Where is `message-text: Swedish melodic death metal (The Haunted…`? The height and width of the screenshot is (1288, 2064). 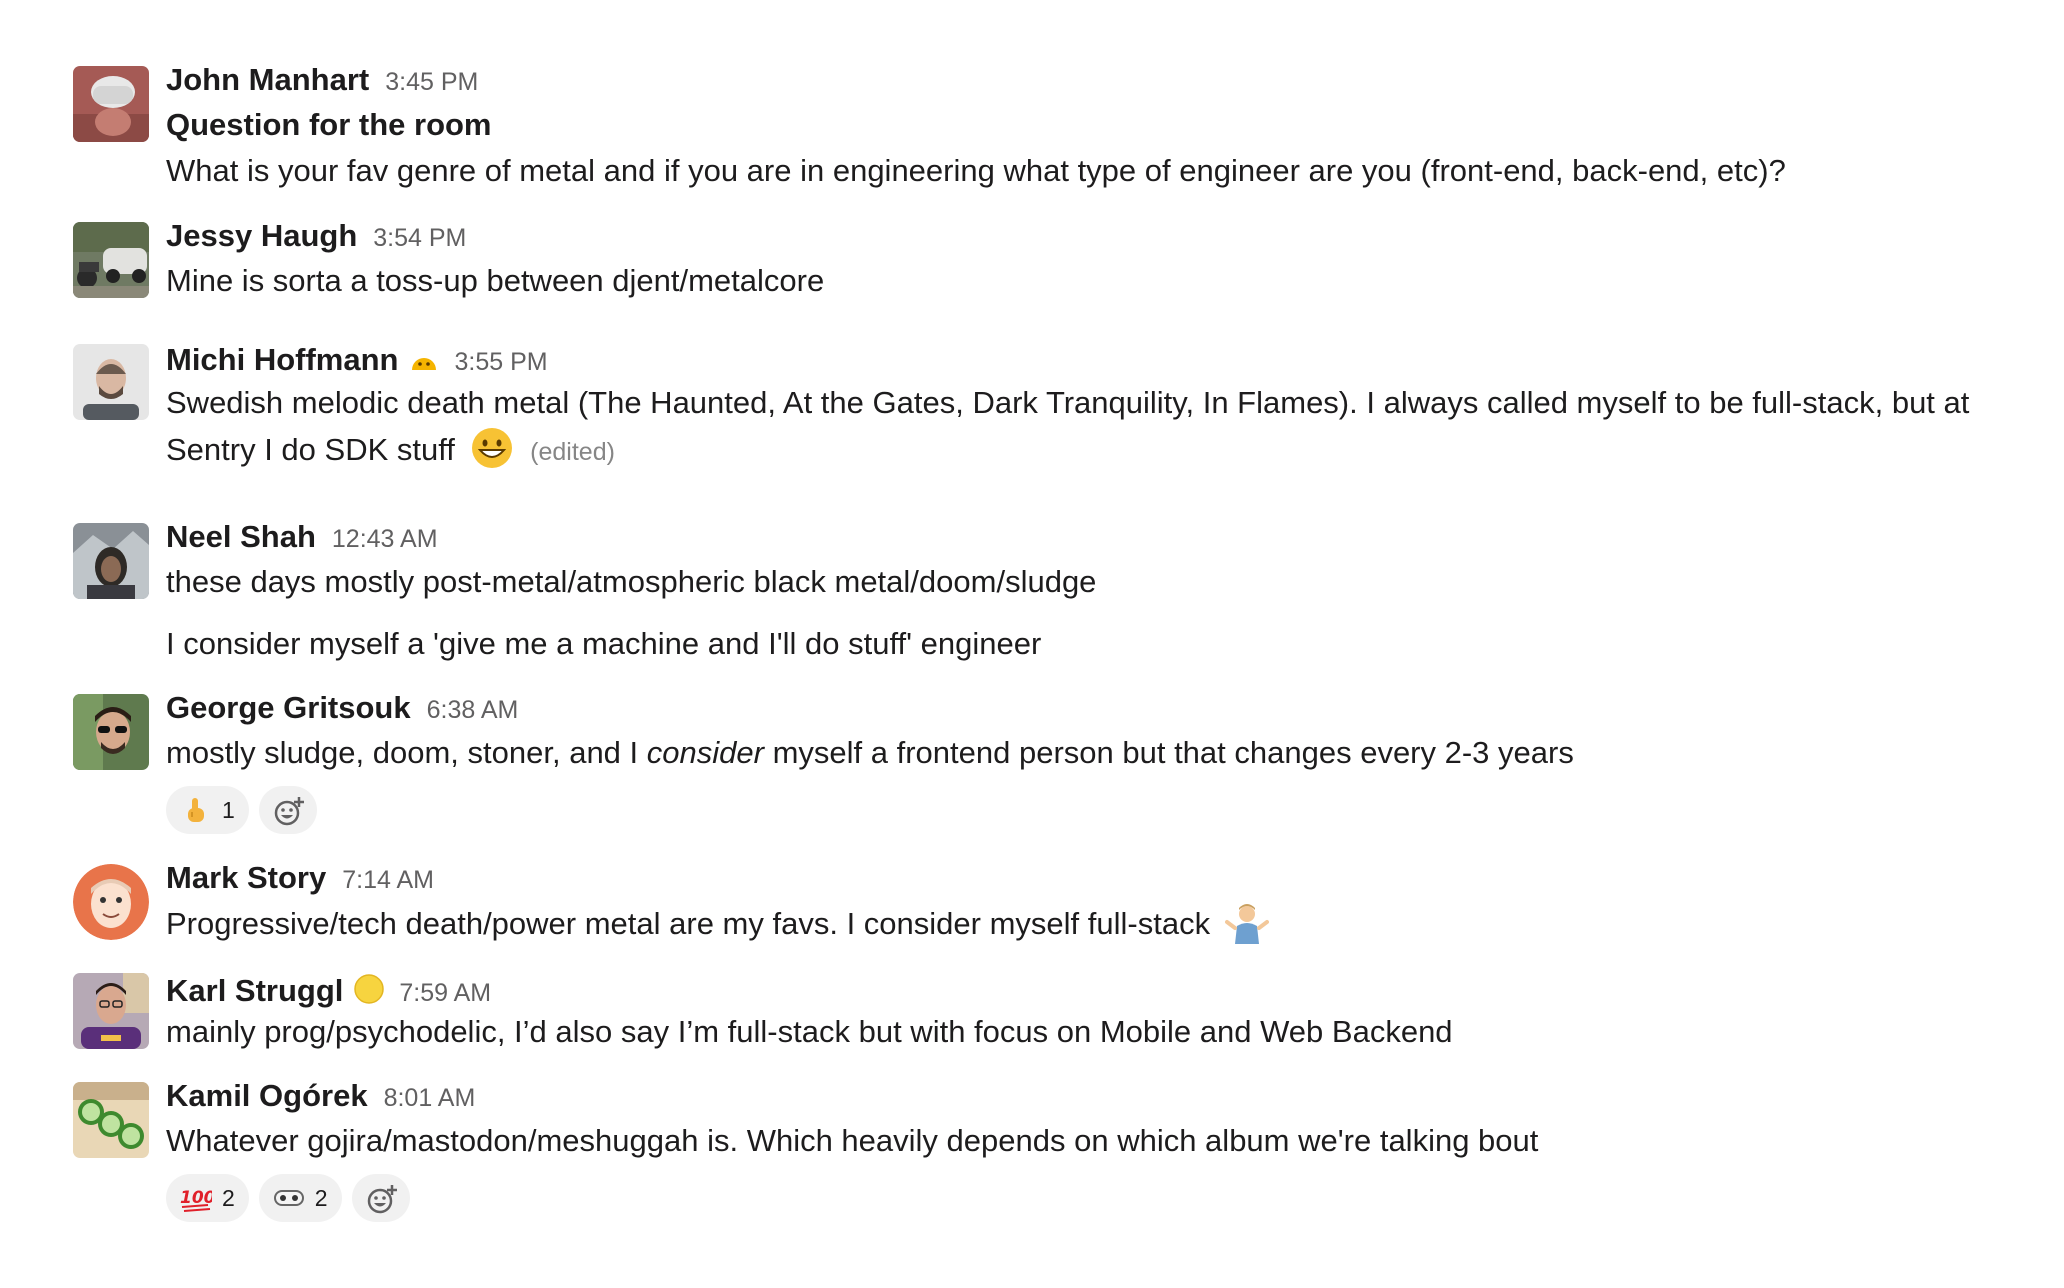
message-text: Swedish melodic death metal (The Haunted… is located at coordinates (1086, 427).